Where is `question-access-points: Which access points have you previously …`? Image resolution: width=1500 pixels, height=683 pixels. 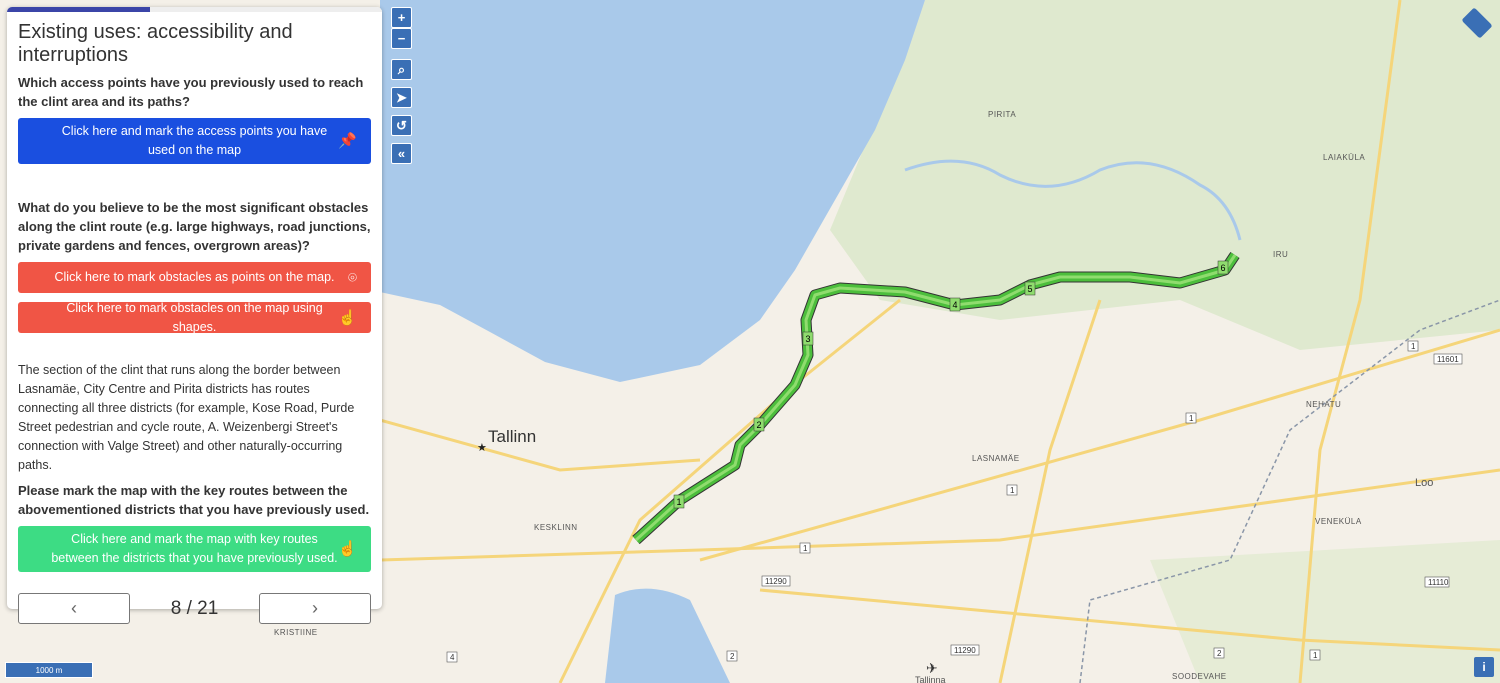
question-access-points: Which access points have you previously … is located at coordinates (191, 92).